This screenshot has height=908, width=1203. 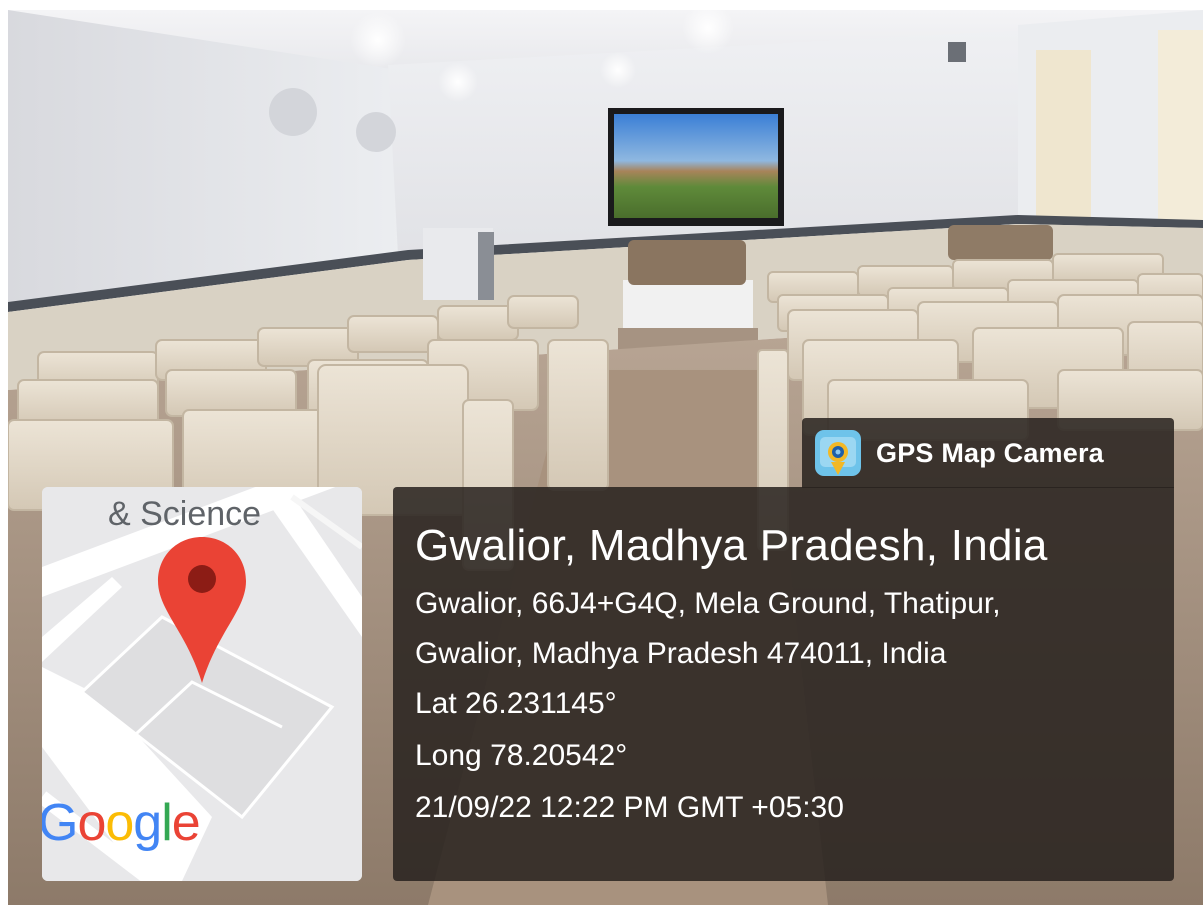 I want to click on google-letter-2: o, so click(x=91, y=823).